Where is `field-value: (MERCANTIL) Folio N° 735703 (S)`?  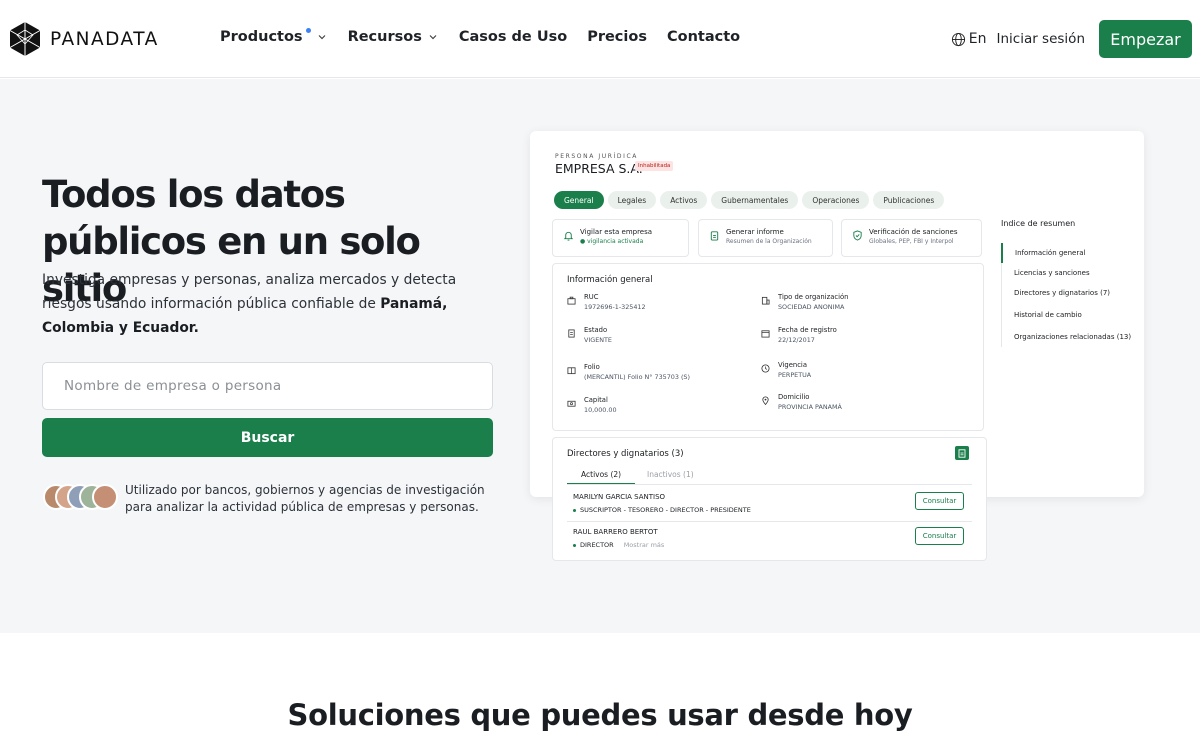
field-value: (MERCANTIL) Folio N° 735703 (S) is located at coordinates (637, 377).